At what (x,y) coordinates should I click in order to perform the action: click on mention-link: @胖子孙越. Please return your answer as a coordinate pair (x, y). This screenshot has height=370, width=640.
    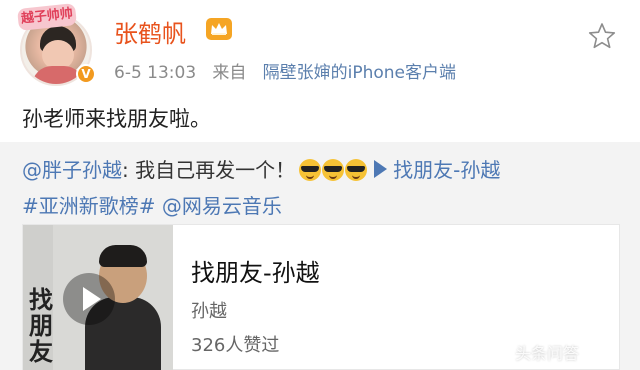
    Looking at the image, I should click on (72, 170).